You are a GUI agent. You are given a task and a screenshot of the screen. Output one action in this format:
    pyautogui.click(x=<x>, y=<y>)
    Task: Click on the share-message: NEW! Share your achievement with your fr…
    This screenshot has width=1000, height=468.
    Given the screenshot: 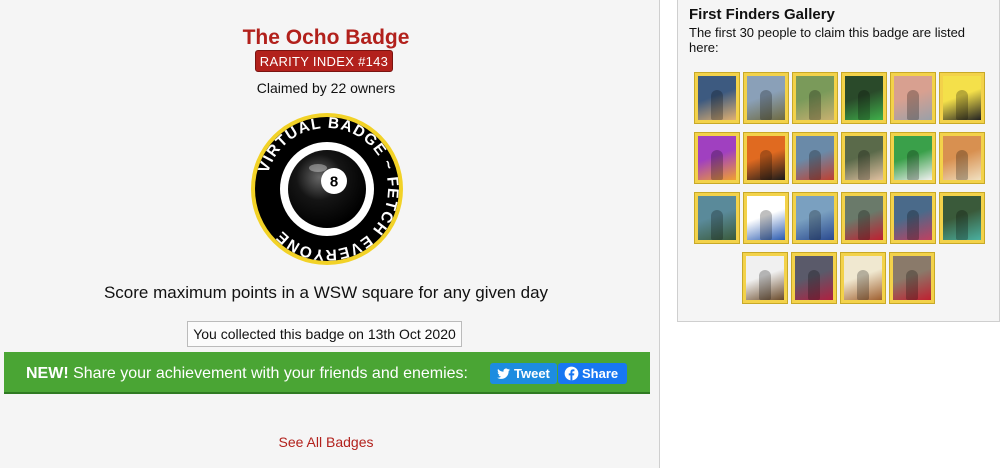 What is the action you would take?
    pyautogui.click(x=247, y=374)
    